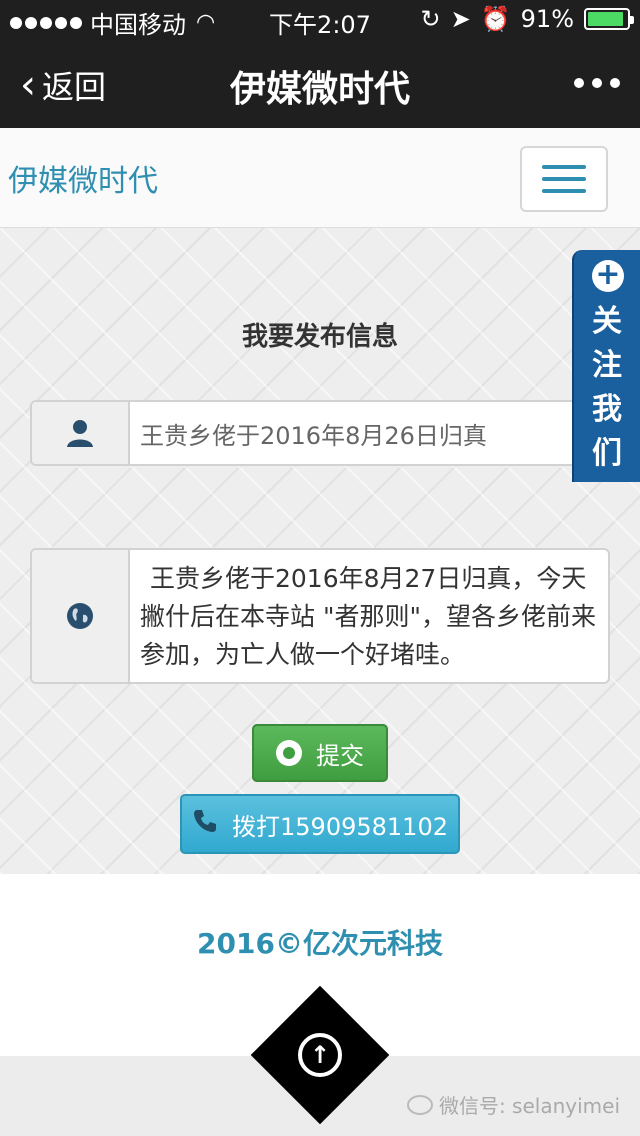 The width and height of the screenshot is (640, 1136). What do you see at coordinates (607, 321) in the screenshot?
I see `follow-char: 关` at bounding box center [607, 321].